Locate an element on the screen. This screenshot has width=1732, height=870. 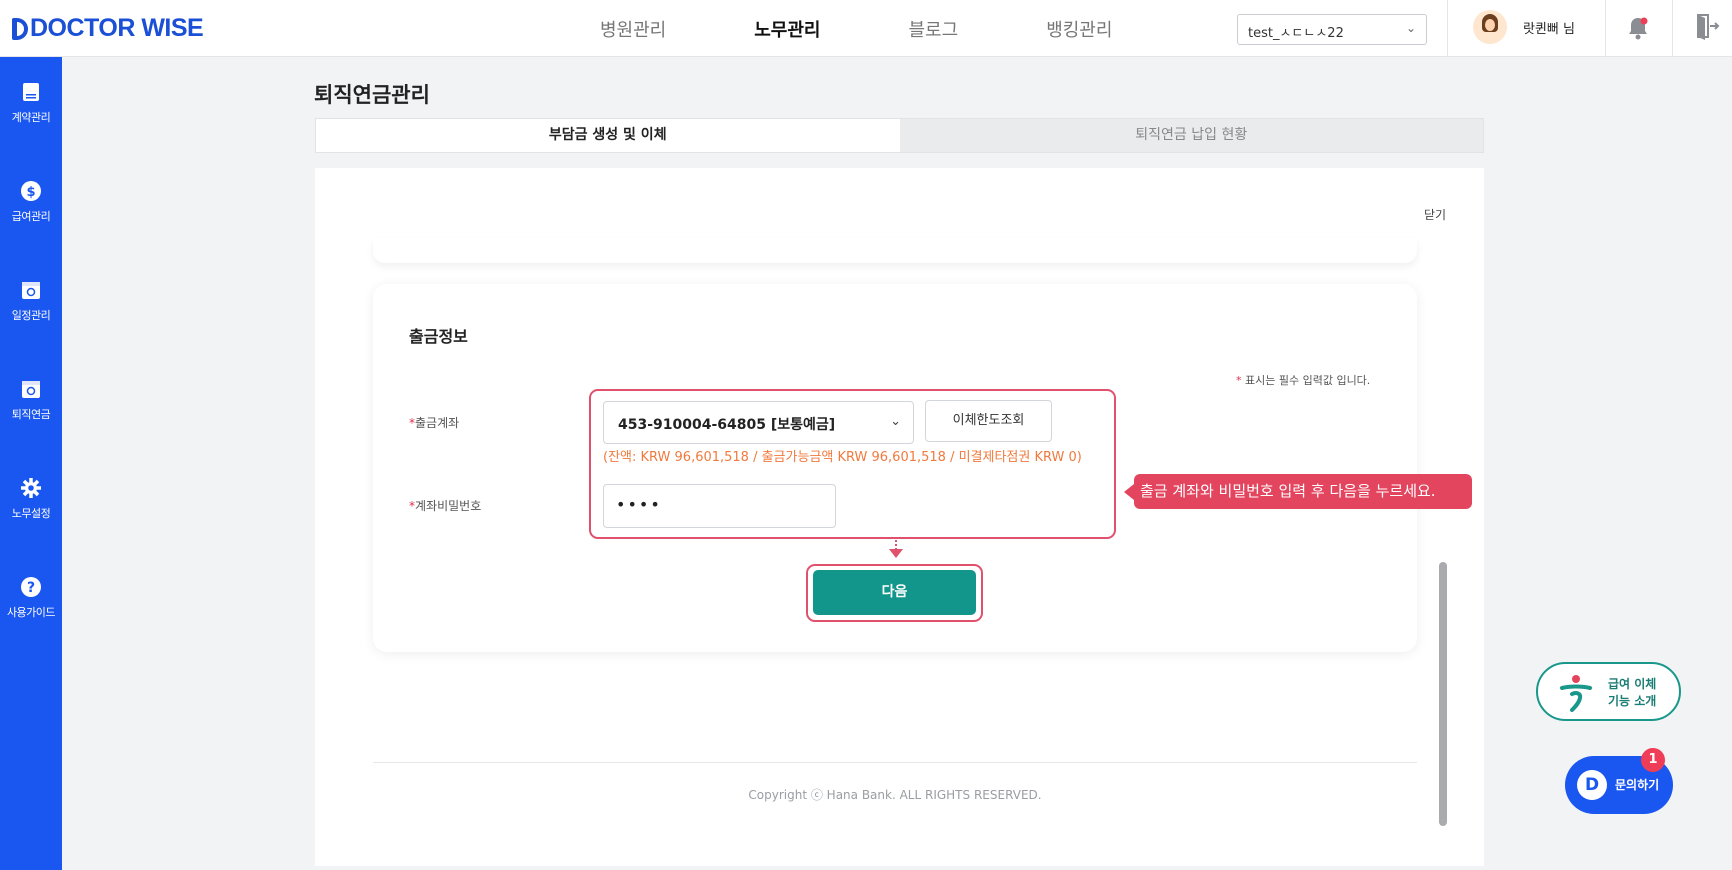
doctor-wise-logo: DOCTOR WISE is located at coordinates (108, 28).